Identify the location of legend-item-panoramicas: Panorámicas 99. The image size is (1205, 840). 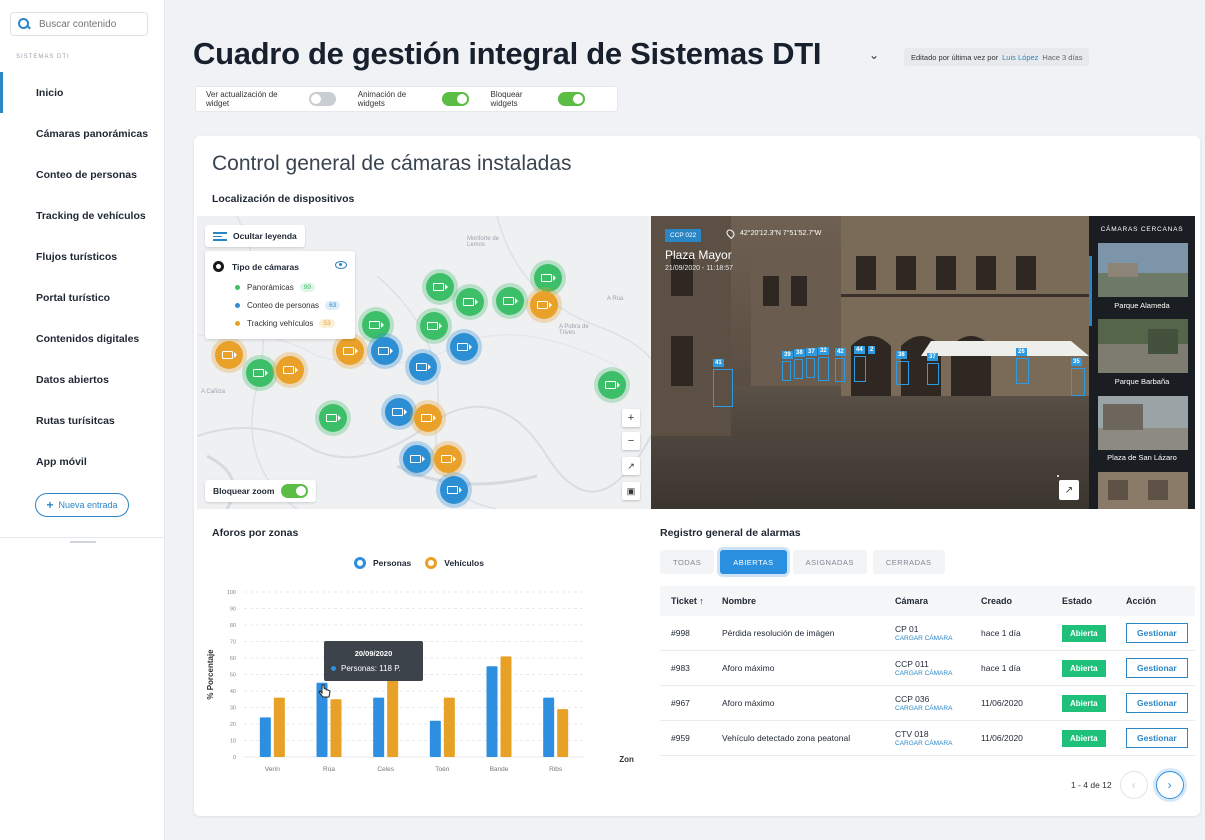
(275, 287).